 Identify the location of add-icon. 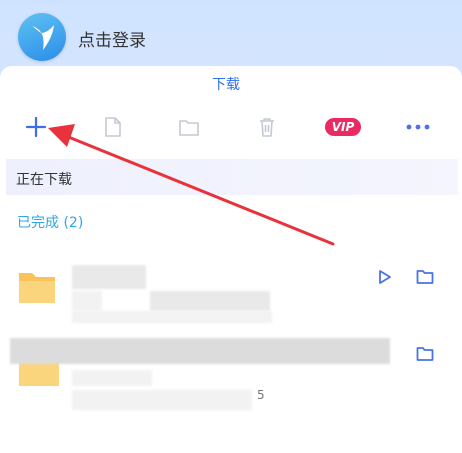
(36, 127).